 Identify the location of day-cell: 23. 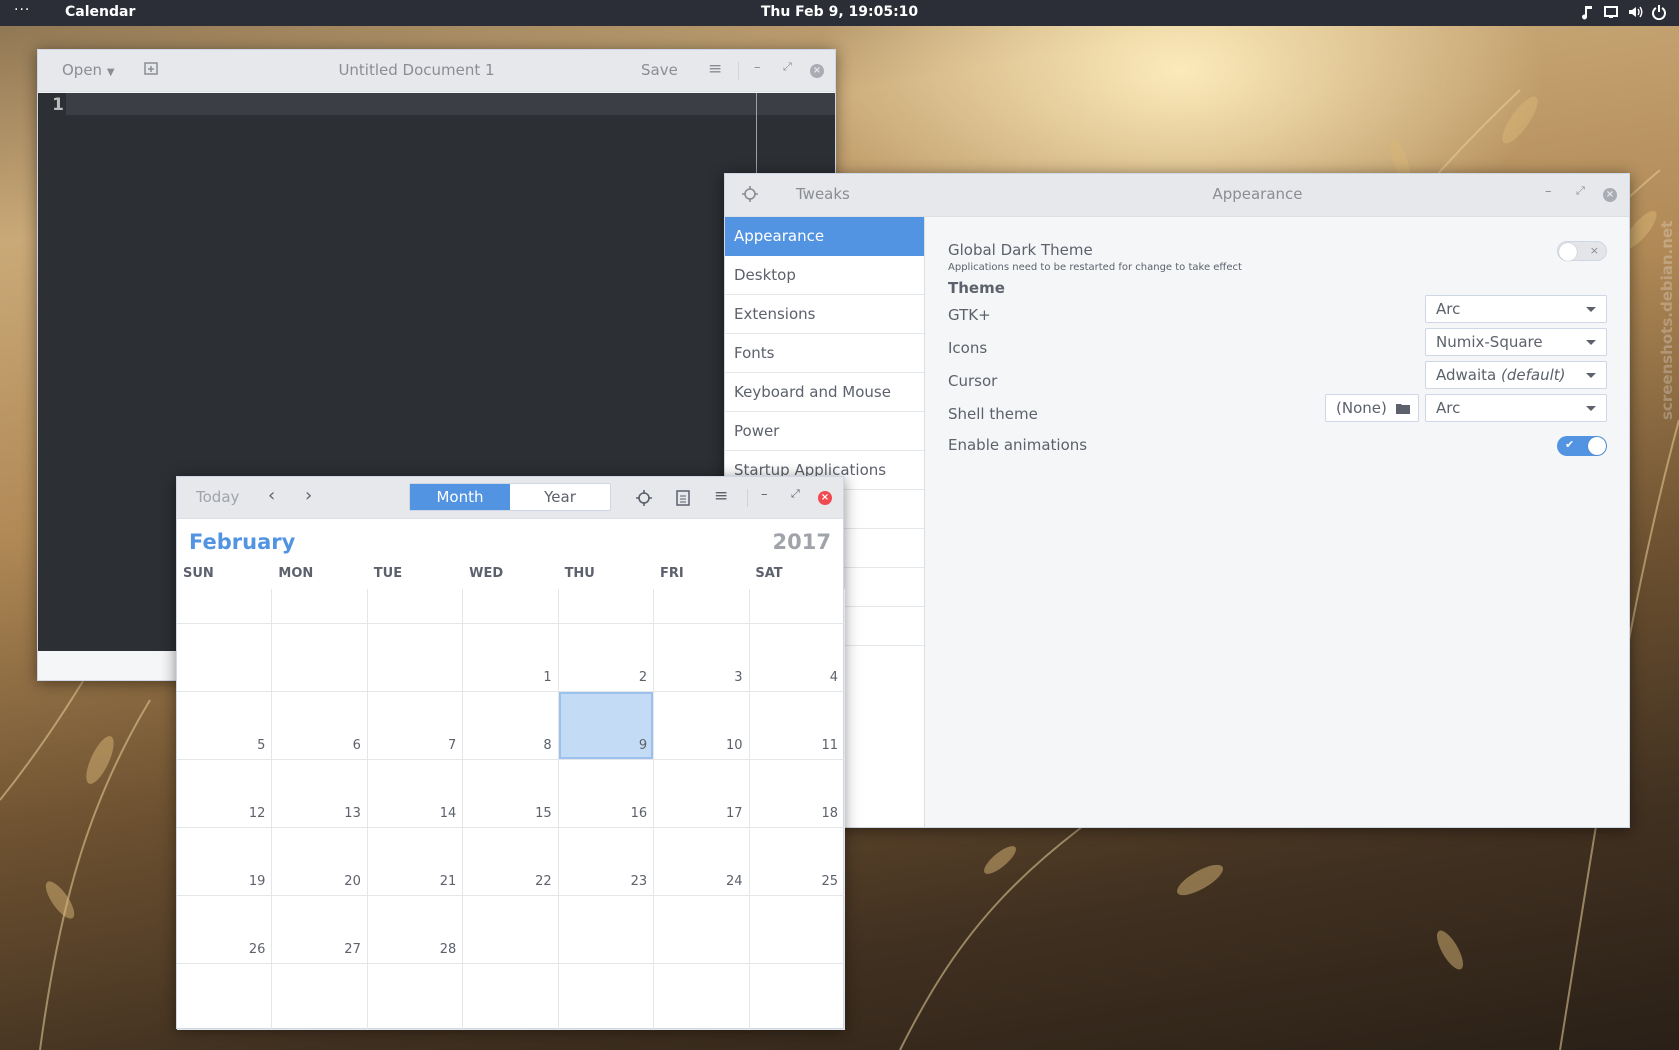
(606, 862).